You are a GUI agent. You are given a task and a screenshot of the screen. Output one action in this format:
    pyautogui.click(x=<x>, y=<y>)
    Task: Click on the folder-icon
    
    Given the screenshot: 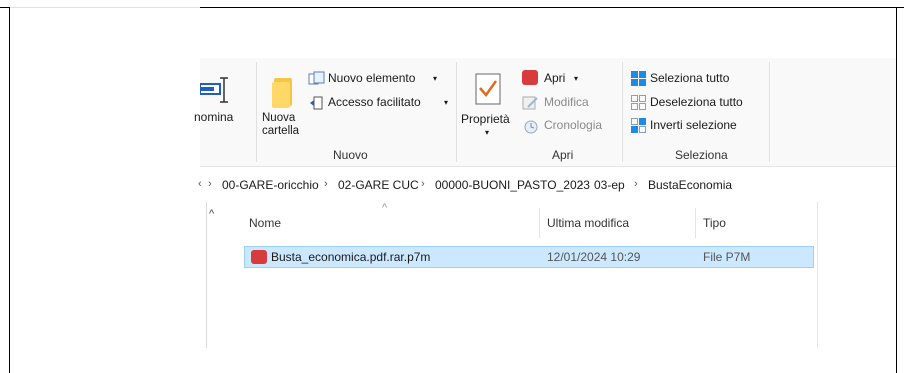 What is the action you would take?
    pyautogui.click(x=282, y=93)
    